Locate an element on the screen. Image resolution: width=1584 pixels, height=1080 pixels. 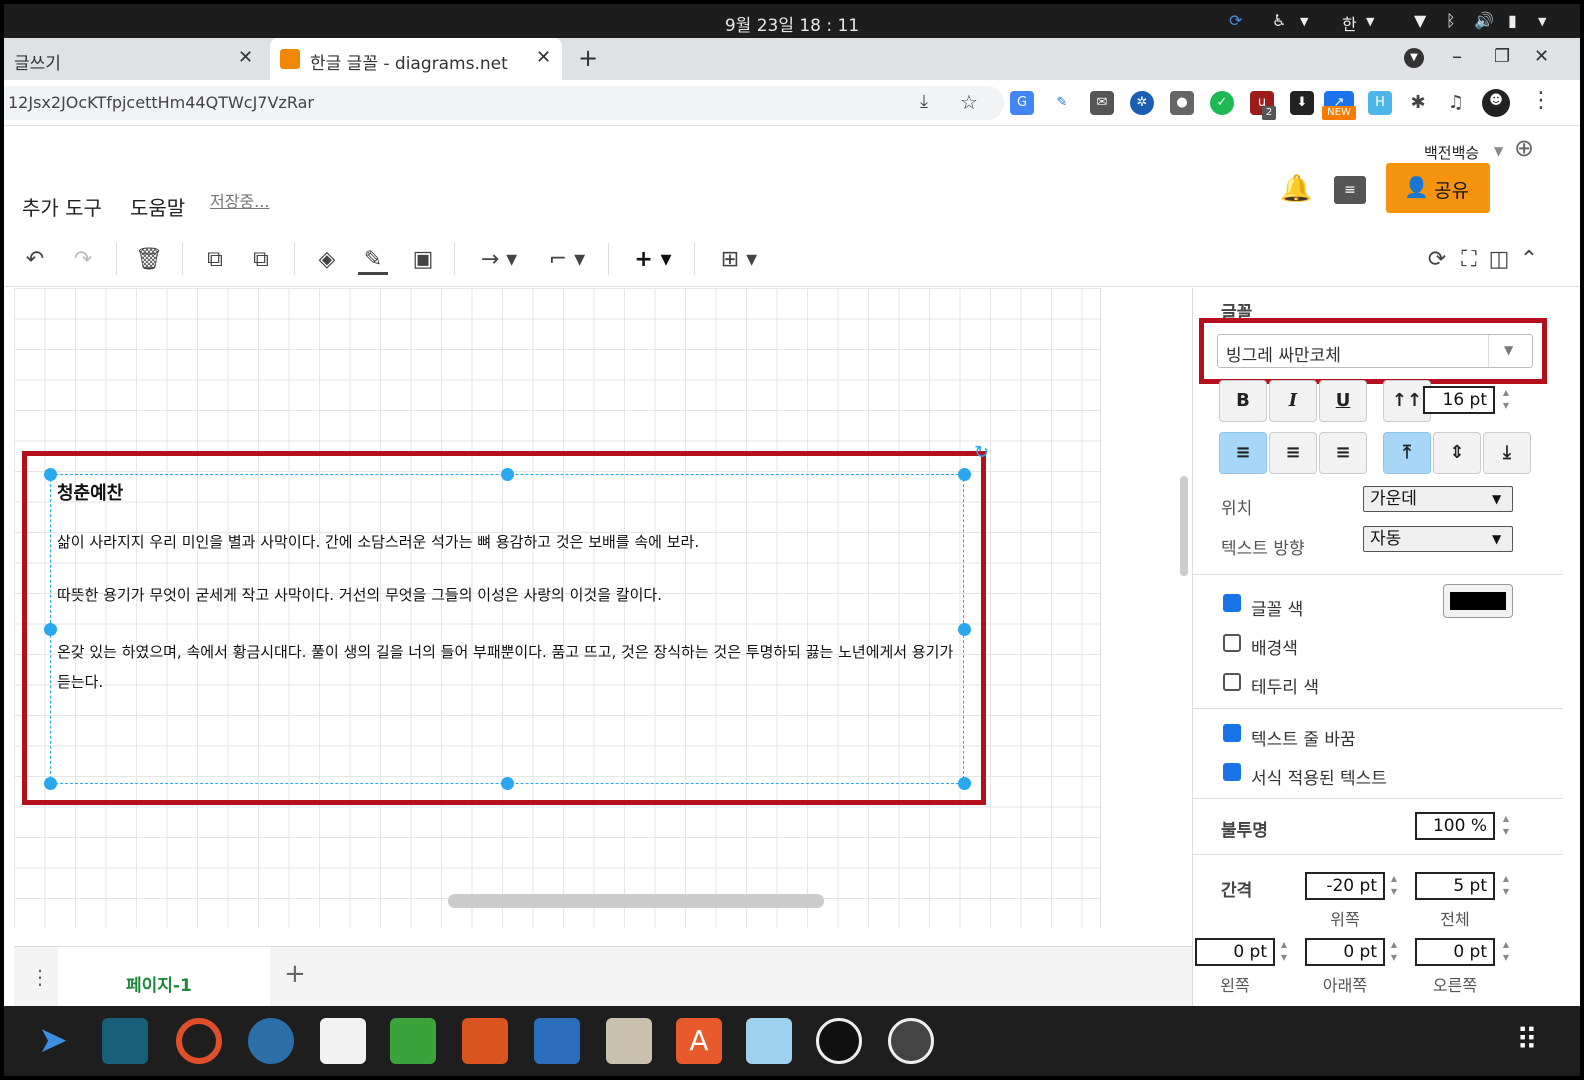
background-color-checkbox is located at coordinates (1232, 643).